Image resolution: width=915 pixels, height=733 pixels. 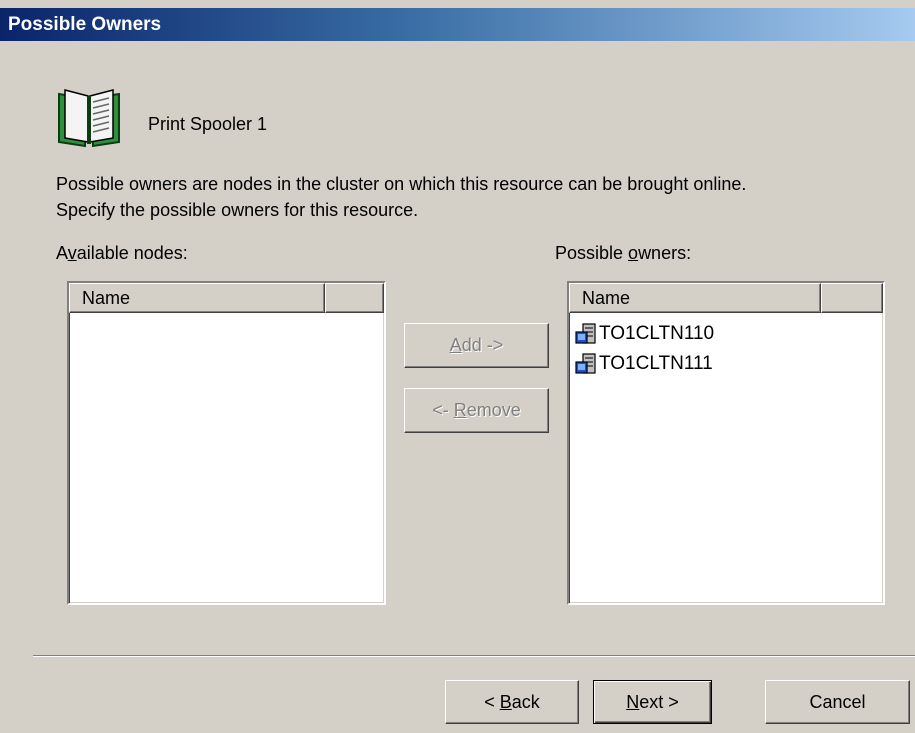 What do you see at coordinates (652, 702) in the screenshot?
I see `next-button: Next >` at bounding box center [652, 702].